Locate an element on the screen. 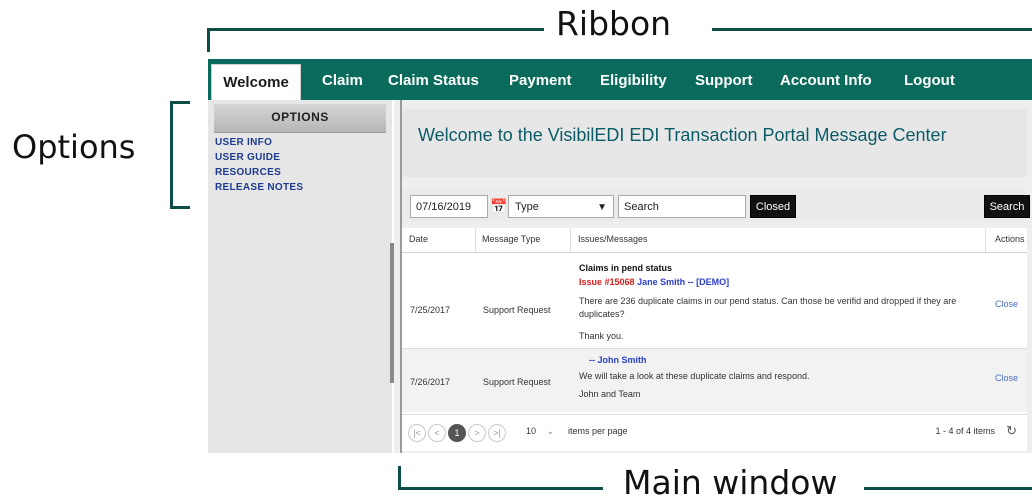  tab-payment: Payment is located at coordinates (540, 81).